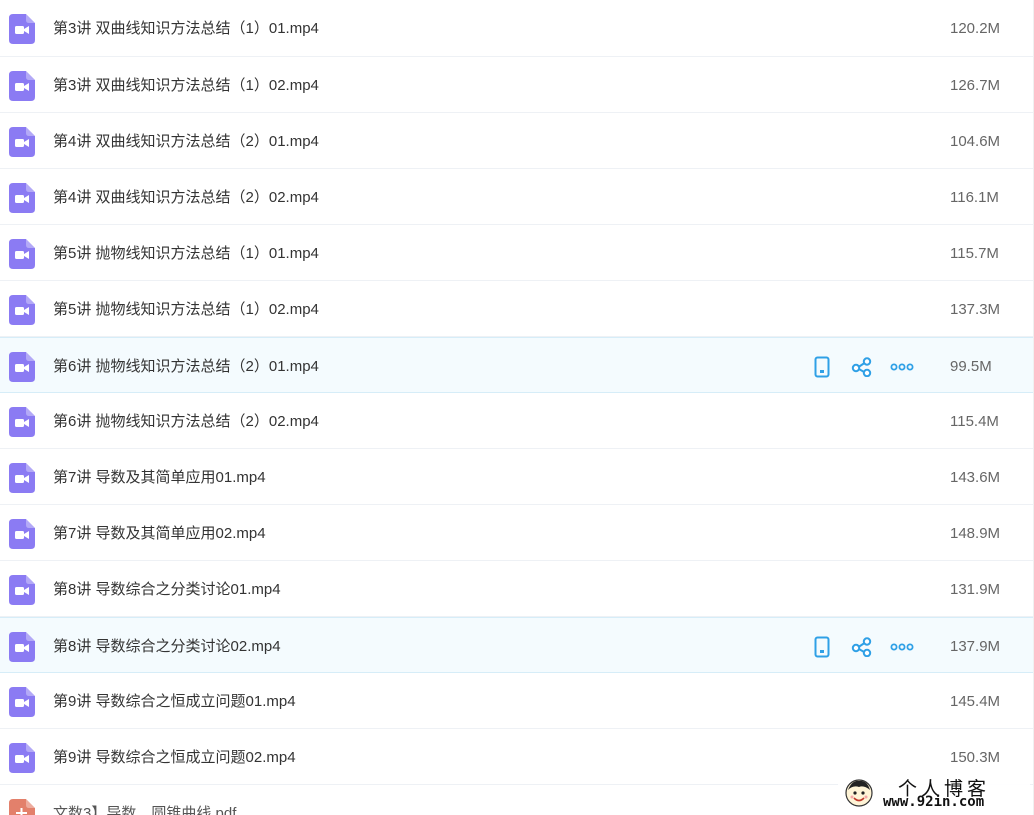  Describe the element at coordinates (975, 757) in the screenshot. I see `file-size: 150.3M` at that location.